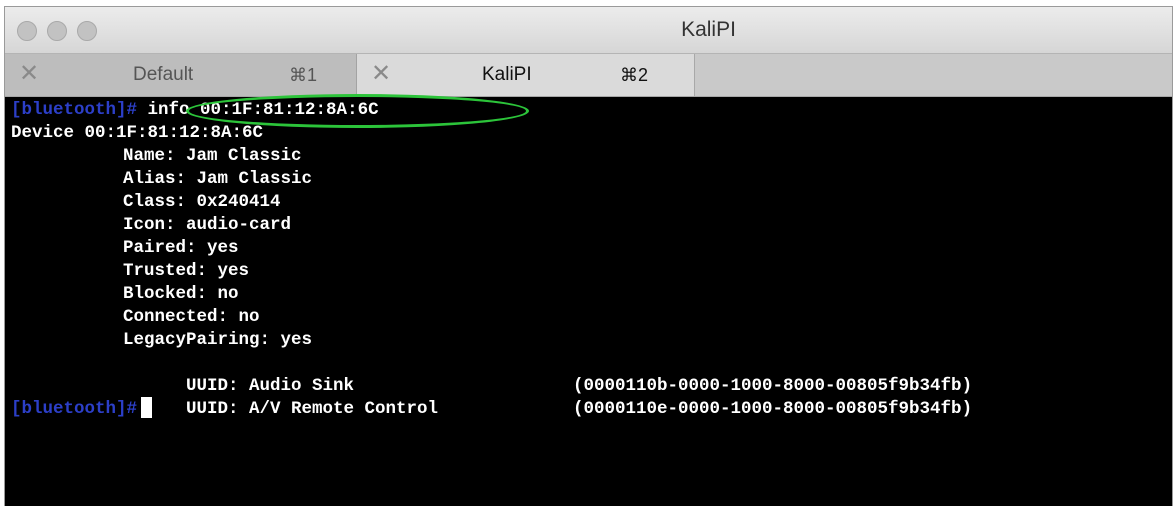  I want to click on property-line: Icon: audio-card, so click(207, 225).